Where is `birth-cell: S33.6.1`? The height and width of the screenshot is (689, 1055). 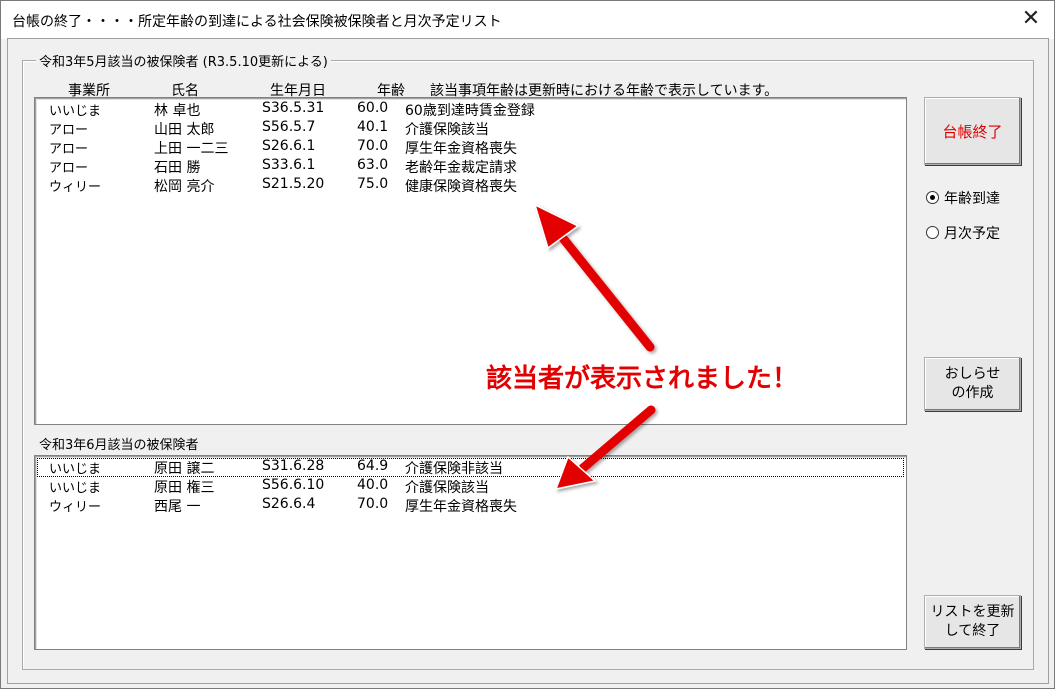
birth-cell: S33.6.1 is located at coordinates (289, 165).